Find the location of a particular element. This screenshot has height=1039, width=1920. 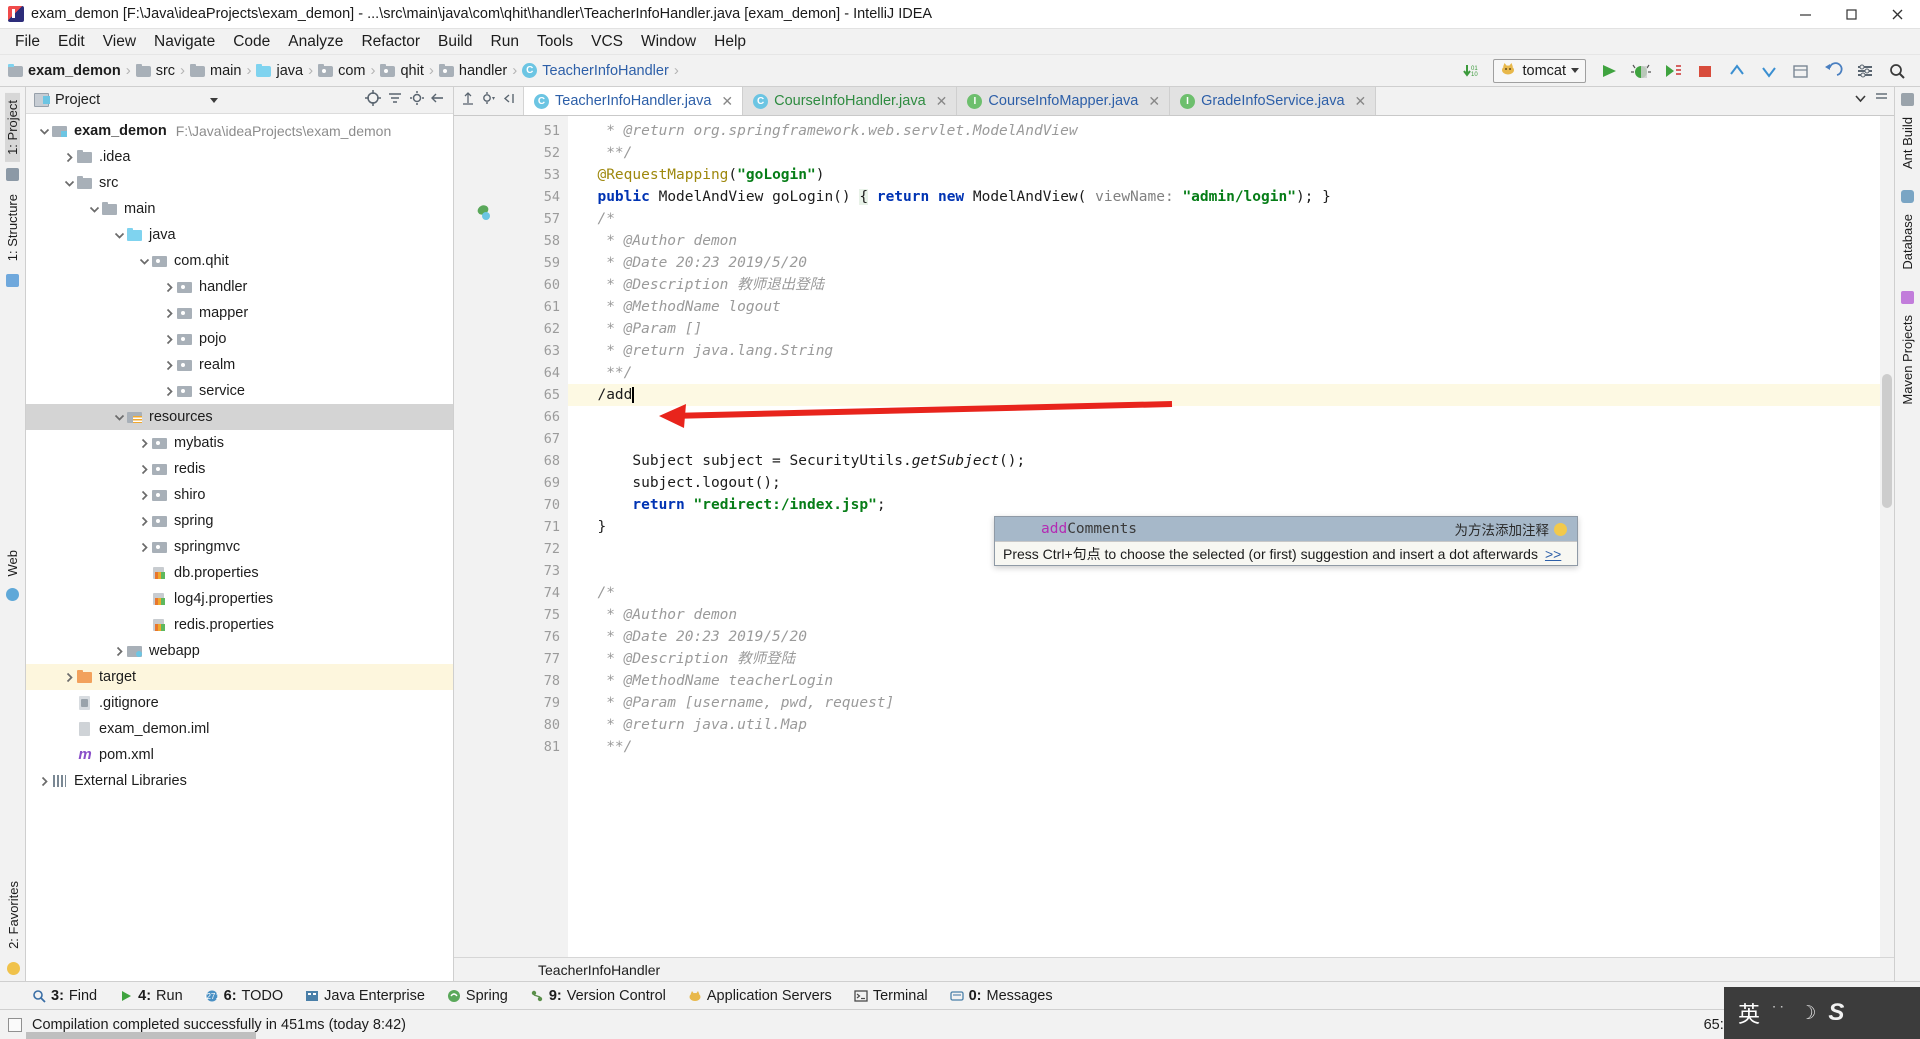

settings-icon is located at coordinates (1865, 71).